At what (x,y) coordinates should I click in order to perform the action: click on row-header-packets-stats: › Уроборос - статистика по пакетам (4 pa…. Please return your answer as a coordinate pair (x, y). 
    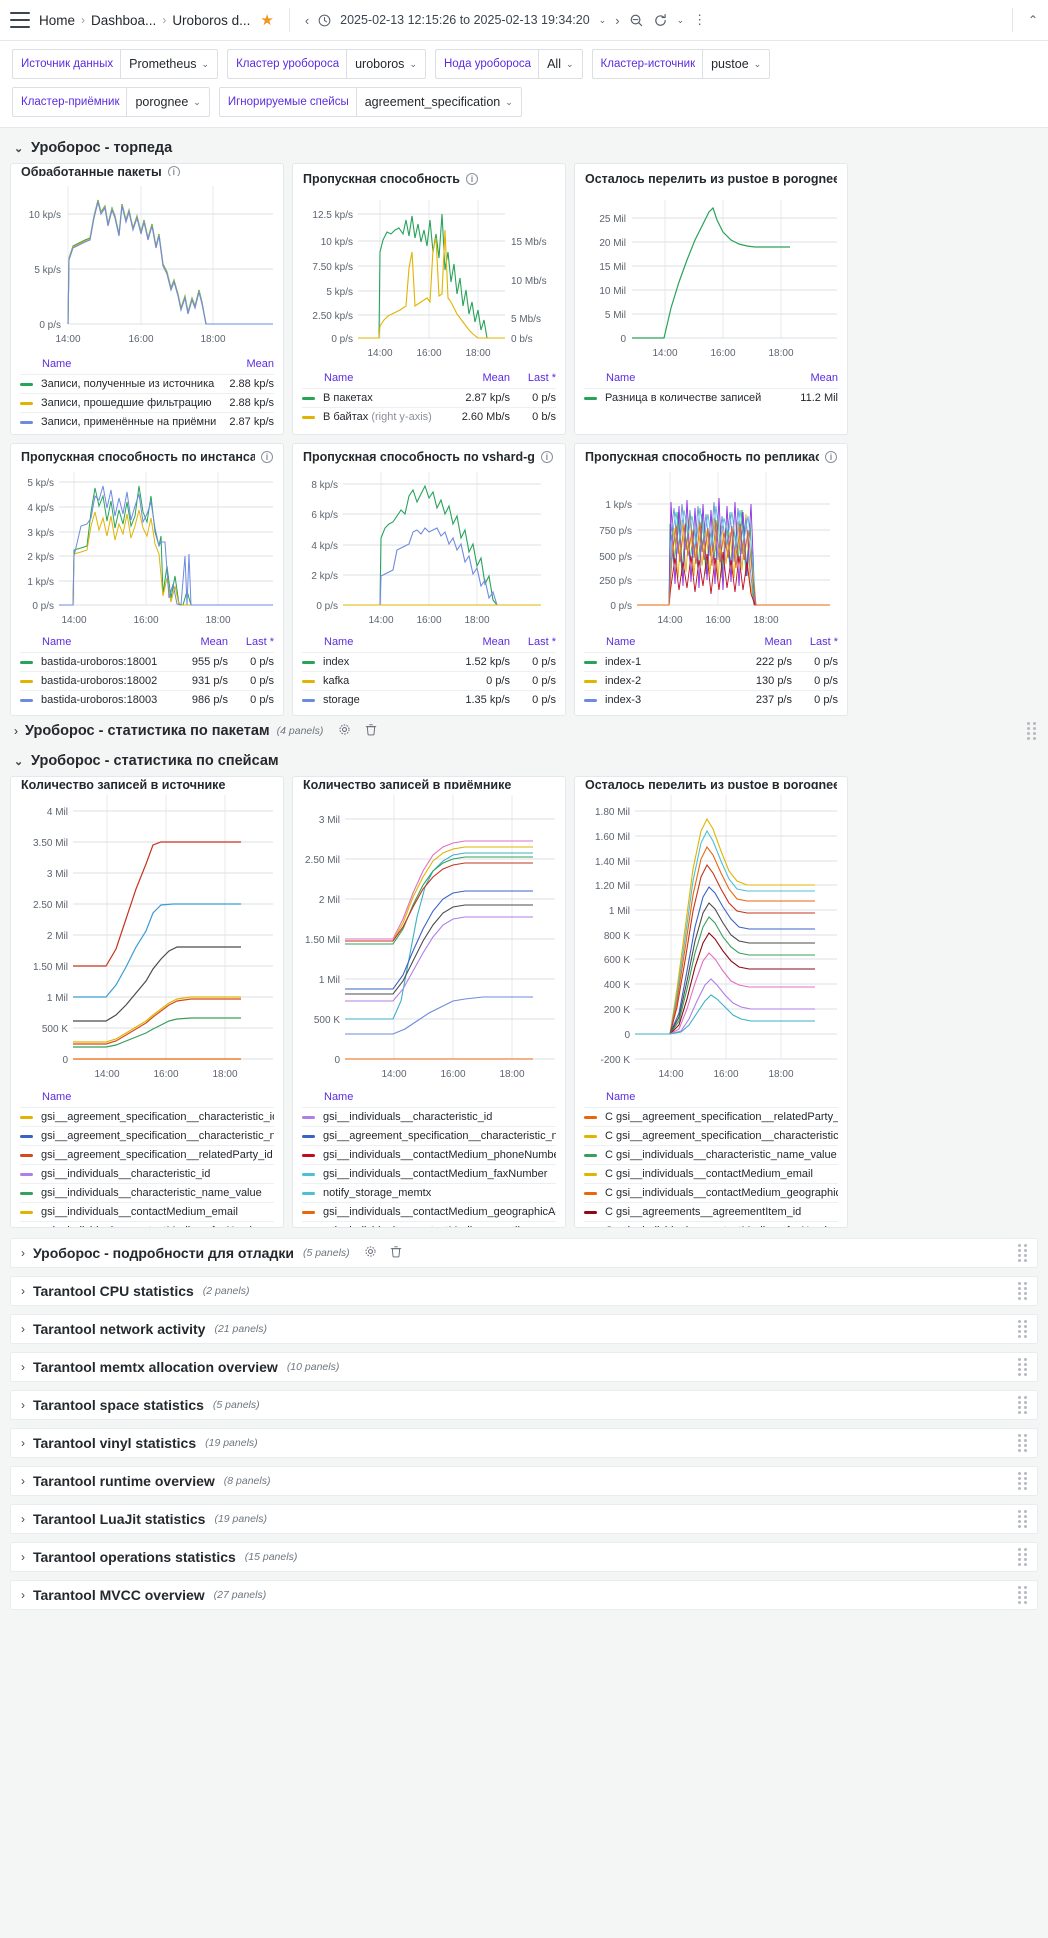
    Looking at the image, I should click on (524, 731).